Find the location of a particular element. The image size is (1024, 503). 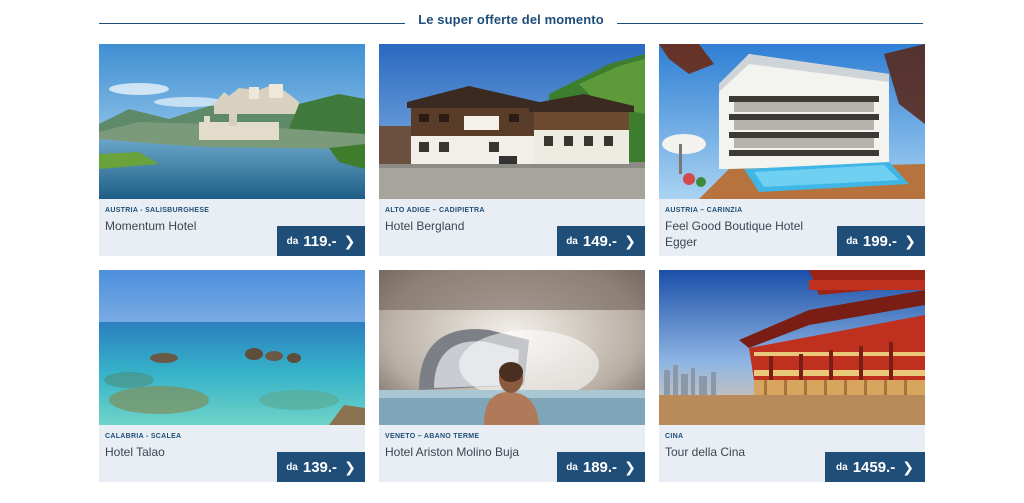

offer-card: CINA Tour della Cina da 1459.- ❯ is located at coordinates (792, 376).